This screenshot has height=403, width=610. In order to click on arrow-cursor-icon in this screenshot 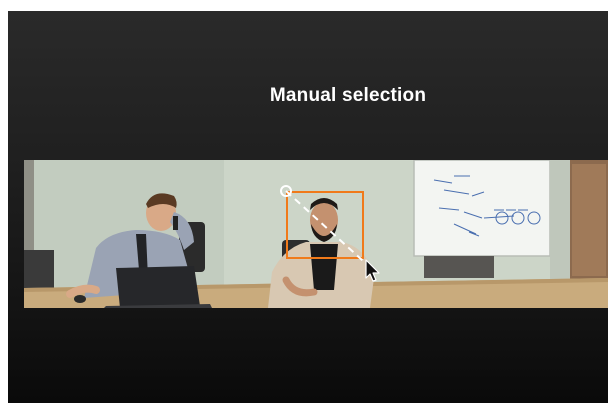, I will do `click(372, 270)`.